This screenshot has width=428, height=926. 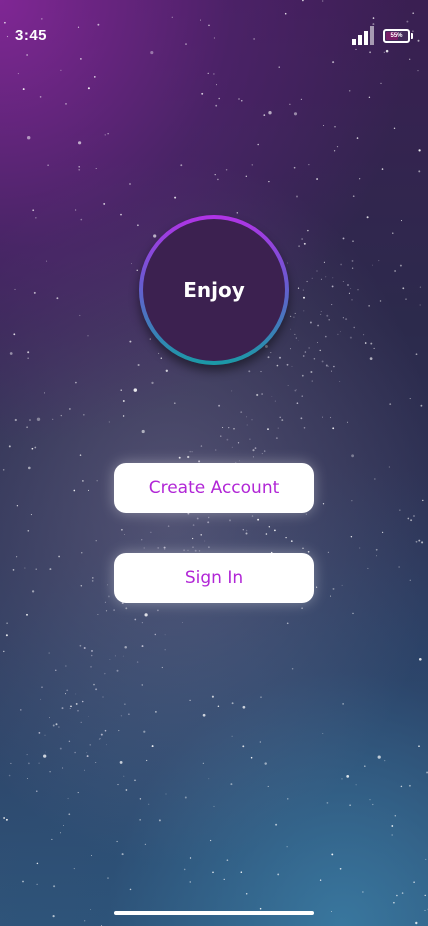 What do you see at coordinates (214, 913) in the screenshot?
I see `home-indicator` at bounding box center [214, 913].